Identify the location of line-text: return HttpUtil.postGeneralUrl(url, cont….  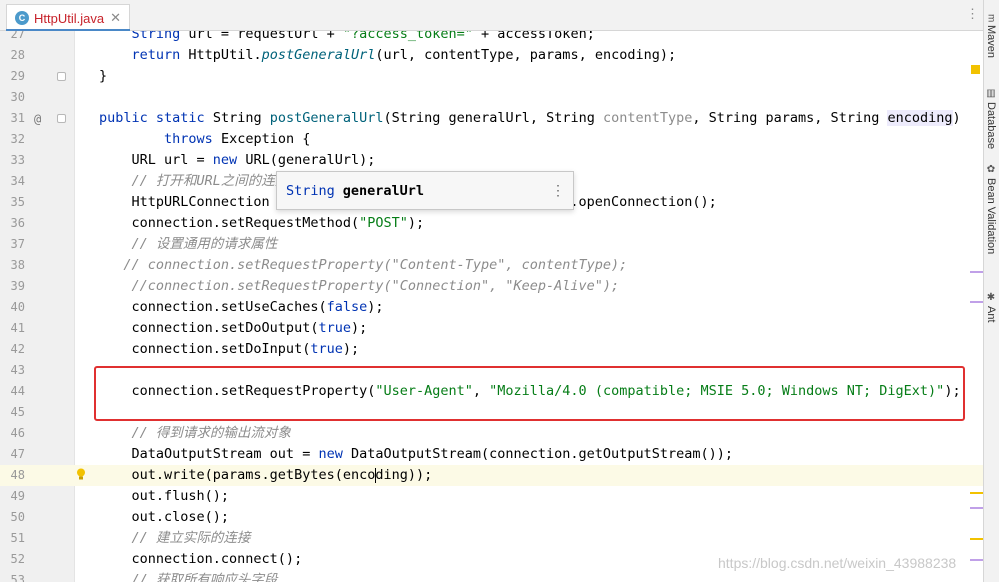
(404, 55).